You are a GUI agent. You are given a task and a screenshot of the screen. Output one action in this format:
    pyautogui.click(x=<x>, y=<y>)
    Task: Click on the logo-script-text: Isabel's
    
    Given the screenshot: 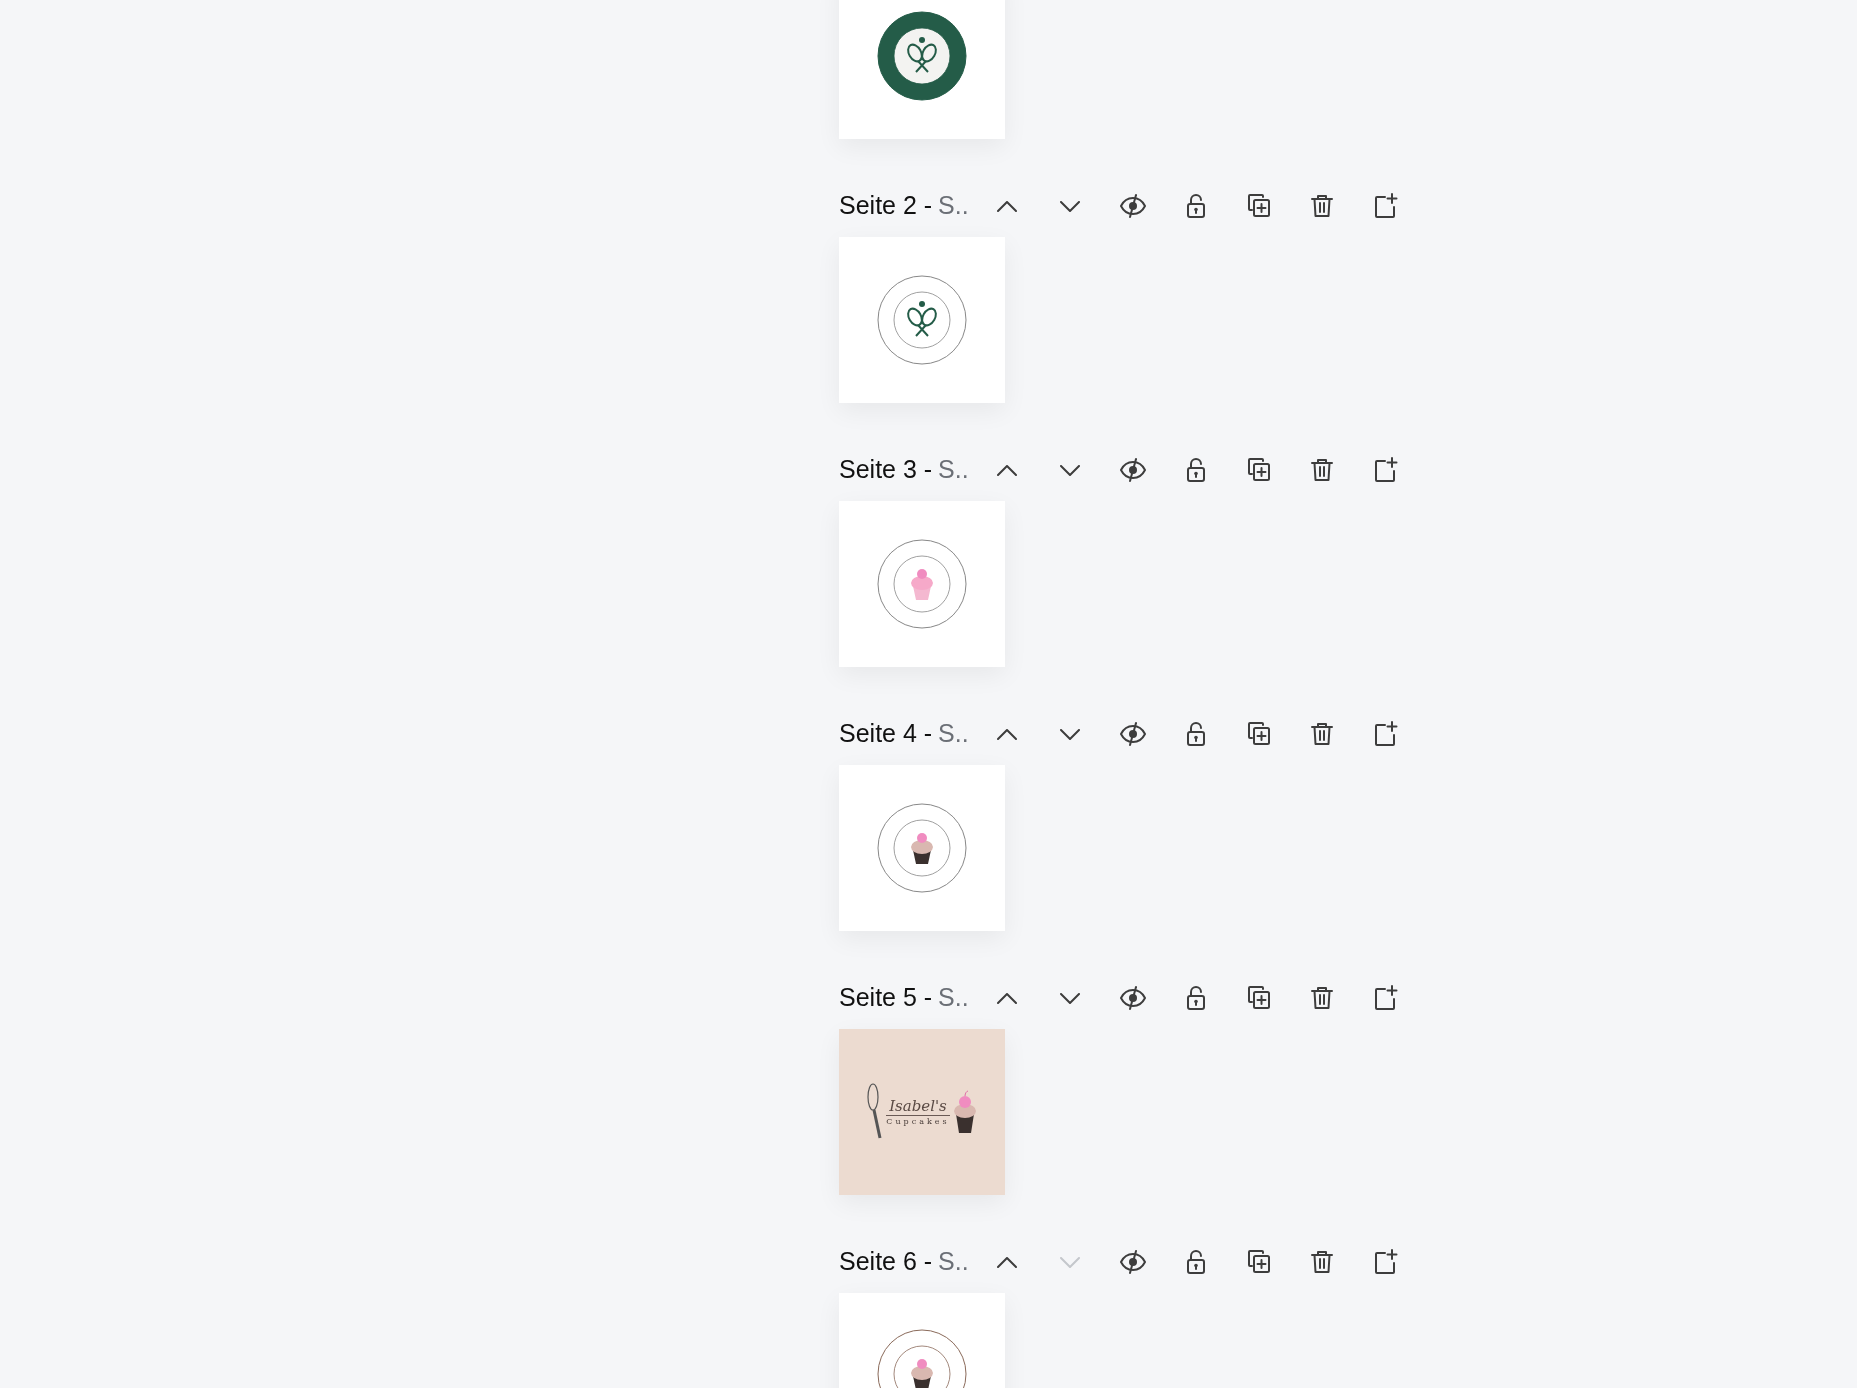 What is the action you would take?
    pyautogui.click(x=918, y=1106)
    